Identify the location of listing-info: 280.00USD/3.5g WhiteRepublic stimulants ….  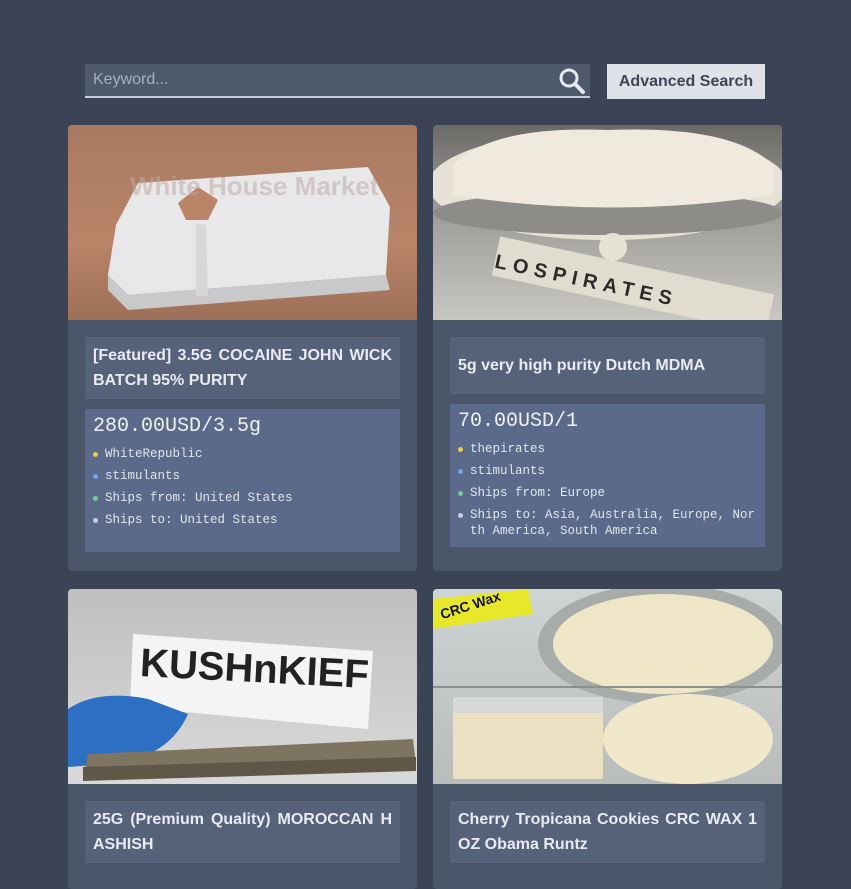
(242, 480).